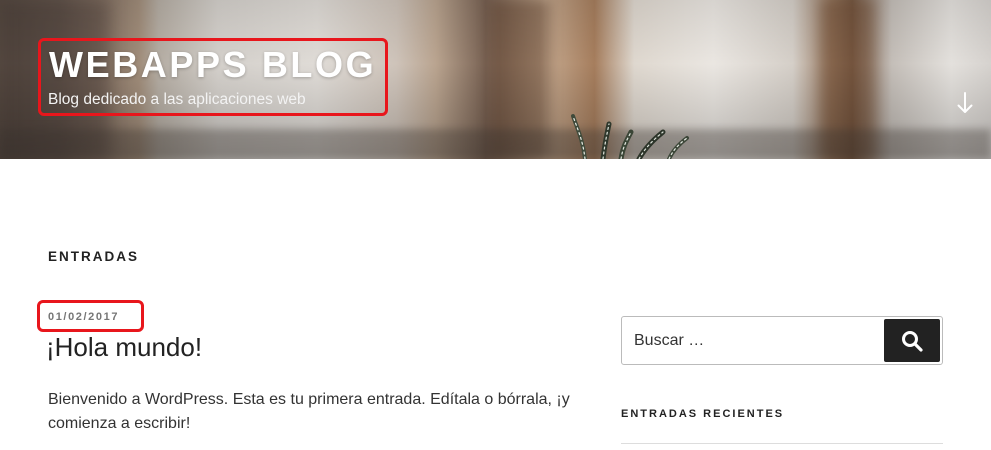 Image resolution: width=991 pixels, height=450 pixels. What do you see at coordinates (94, 256) in the screenshot?
I see `page-title: ENTRADAS` at bounding box center [94, 256].